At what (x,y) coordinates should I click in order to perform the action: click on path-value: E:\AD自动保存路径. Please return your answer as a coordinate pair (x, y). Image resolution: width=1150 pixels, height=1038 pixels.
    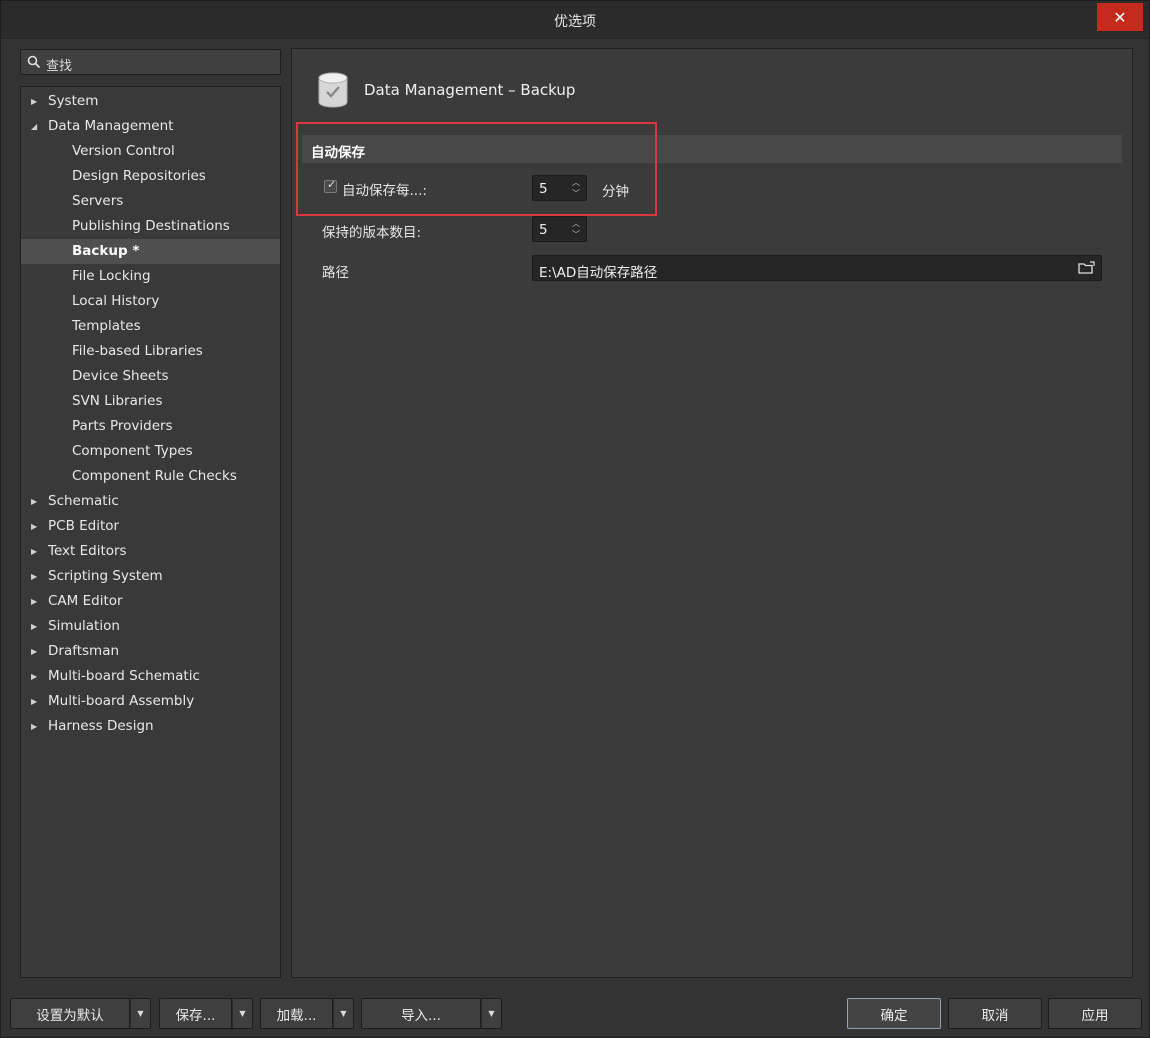
    Looking at the image, I should click on (598, 273).